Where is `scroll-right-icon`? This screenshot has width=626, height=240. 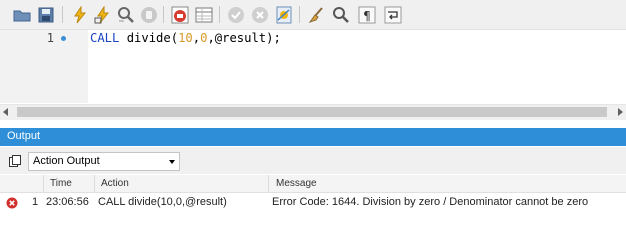 scroll-right-icon is located at coordinates (620, 112).